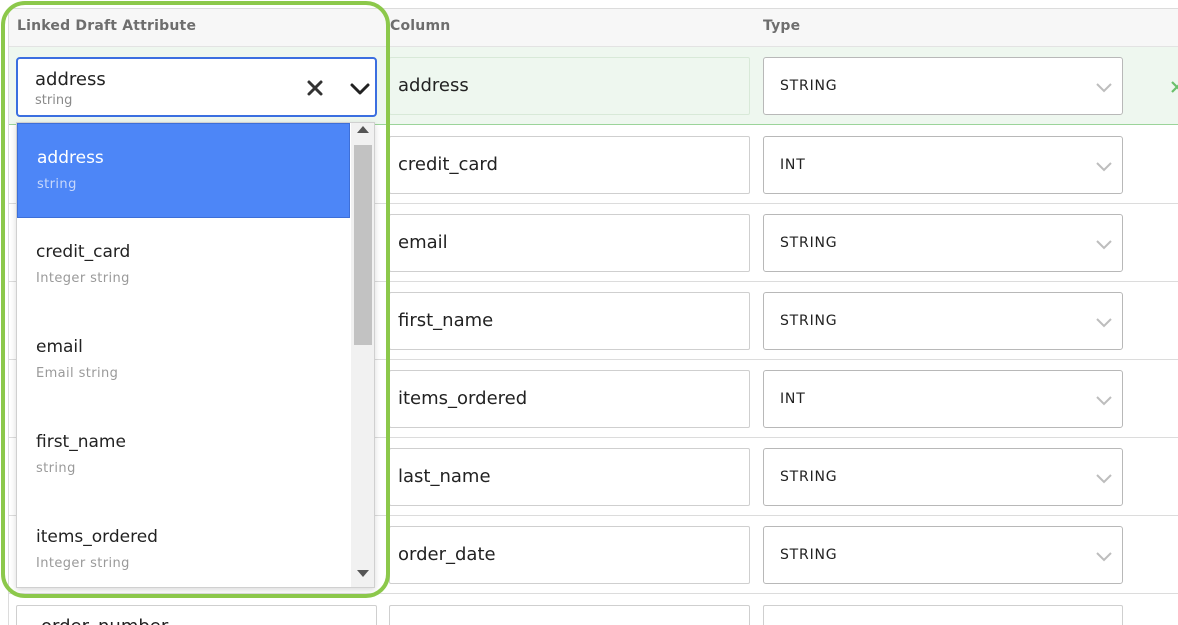 This screenshot has width=1178, height=625. Describe the element at coordinates (363, 573) in the screenshot. I see `scroll-down-icon` at that location.